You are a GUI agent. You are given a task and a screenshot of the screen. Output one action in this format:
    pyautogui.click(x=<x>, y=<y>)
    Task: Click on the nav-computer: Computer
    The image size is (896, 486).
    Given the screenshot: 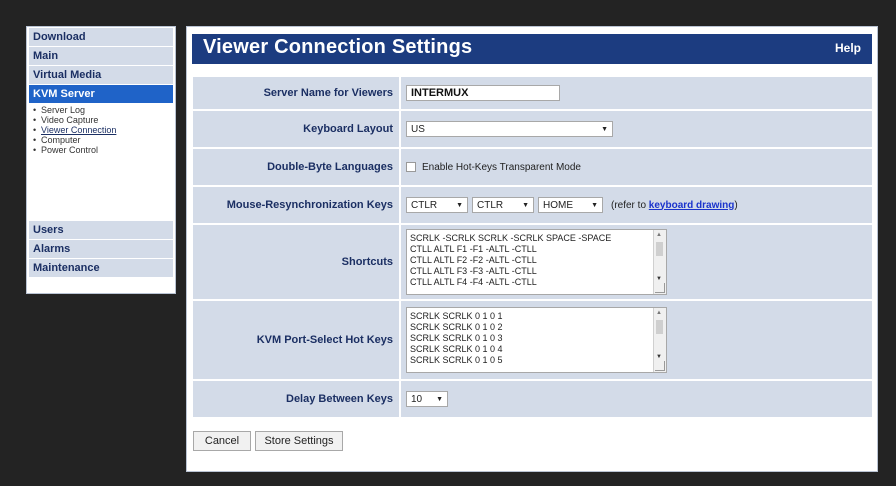 What is the action you would take?
    pyautogui.click(x=104, y=140)
    